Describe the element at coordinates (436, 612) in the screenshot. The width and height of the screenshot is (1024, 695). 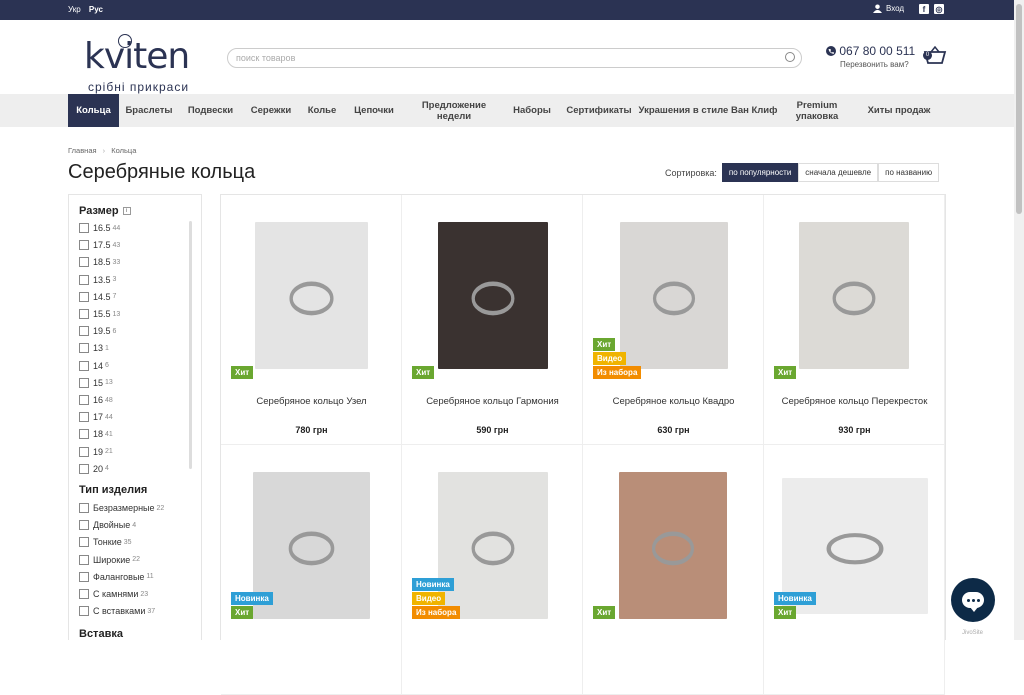
I see `product-badge: Из набора` at that location.